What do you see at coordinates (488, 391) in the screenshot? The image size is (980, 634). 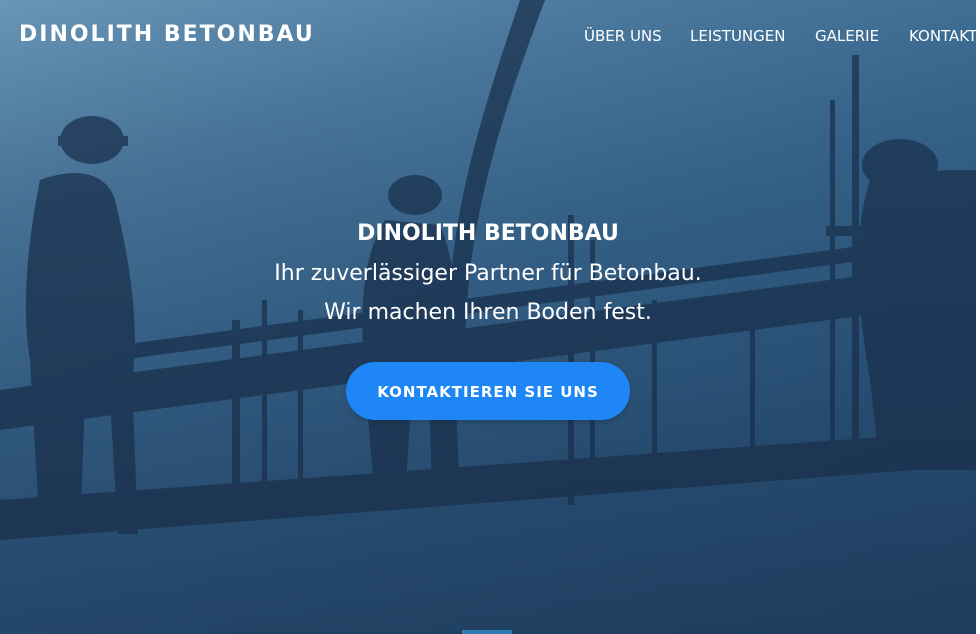 I see `contact-us-button: KONTAKTIEREN SIE UNS` at bounding box center [488, 391].